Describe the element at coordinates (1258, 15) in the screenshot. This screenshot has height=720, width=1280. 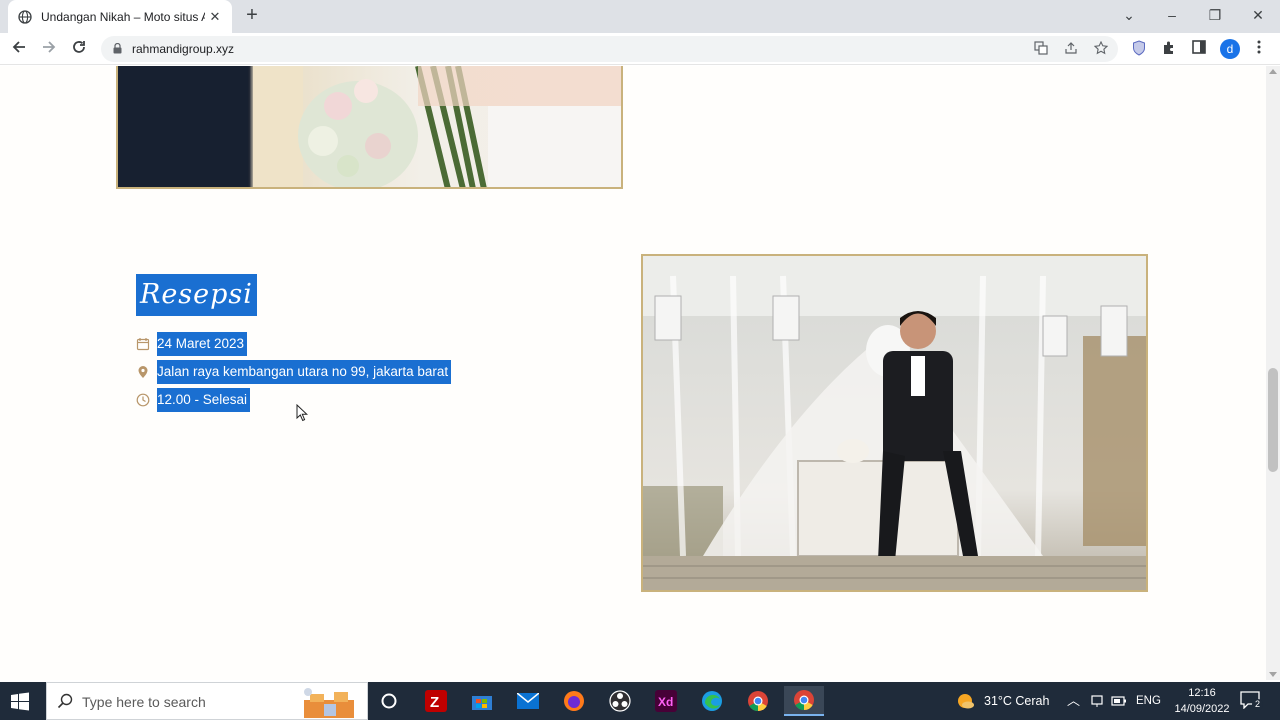
I see `close-window-button: ✕` at that location.